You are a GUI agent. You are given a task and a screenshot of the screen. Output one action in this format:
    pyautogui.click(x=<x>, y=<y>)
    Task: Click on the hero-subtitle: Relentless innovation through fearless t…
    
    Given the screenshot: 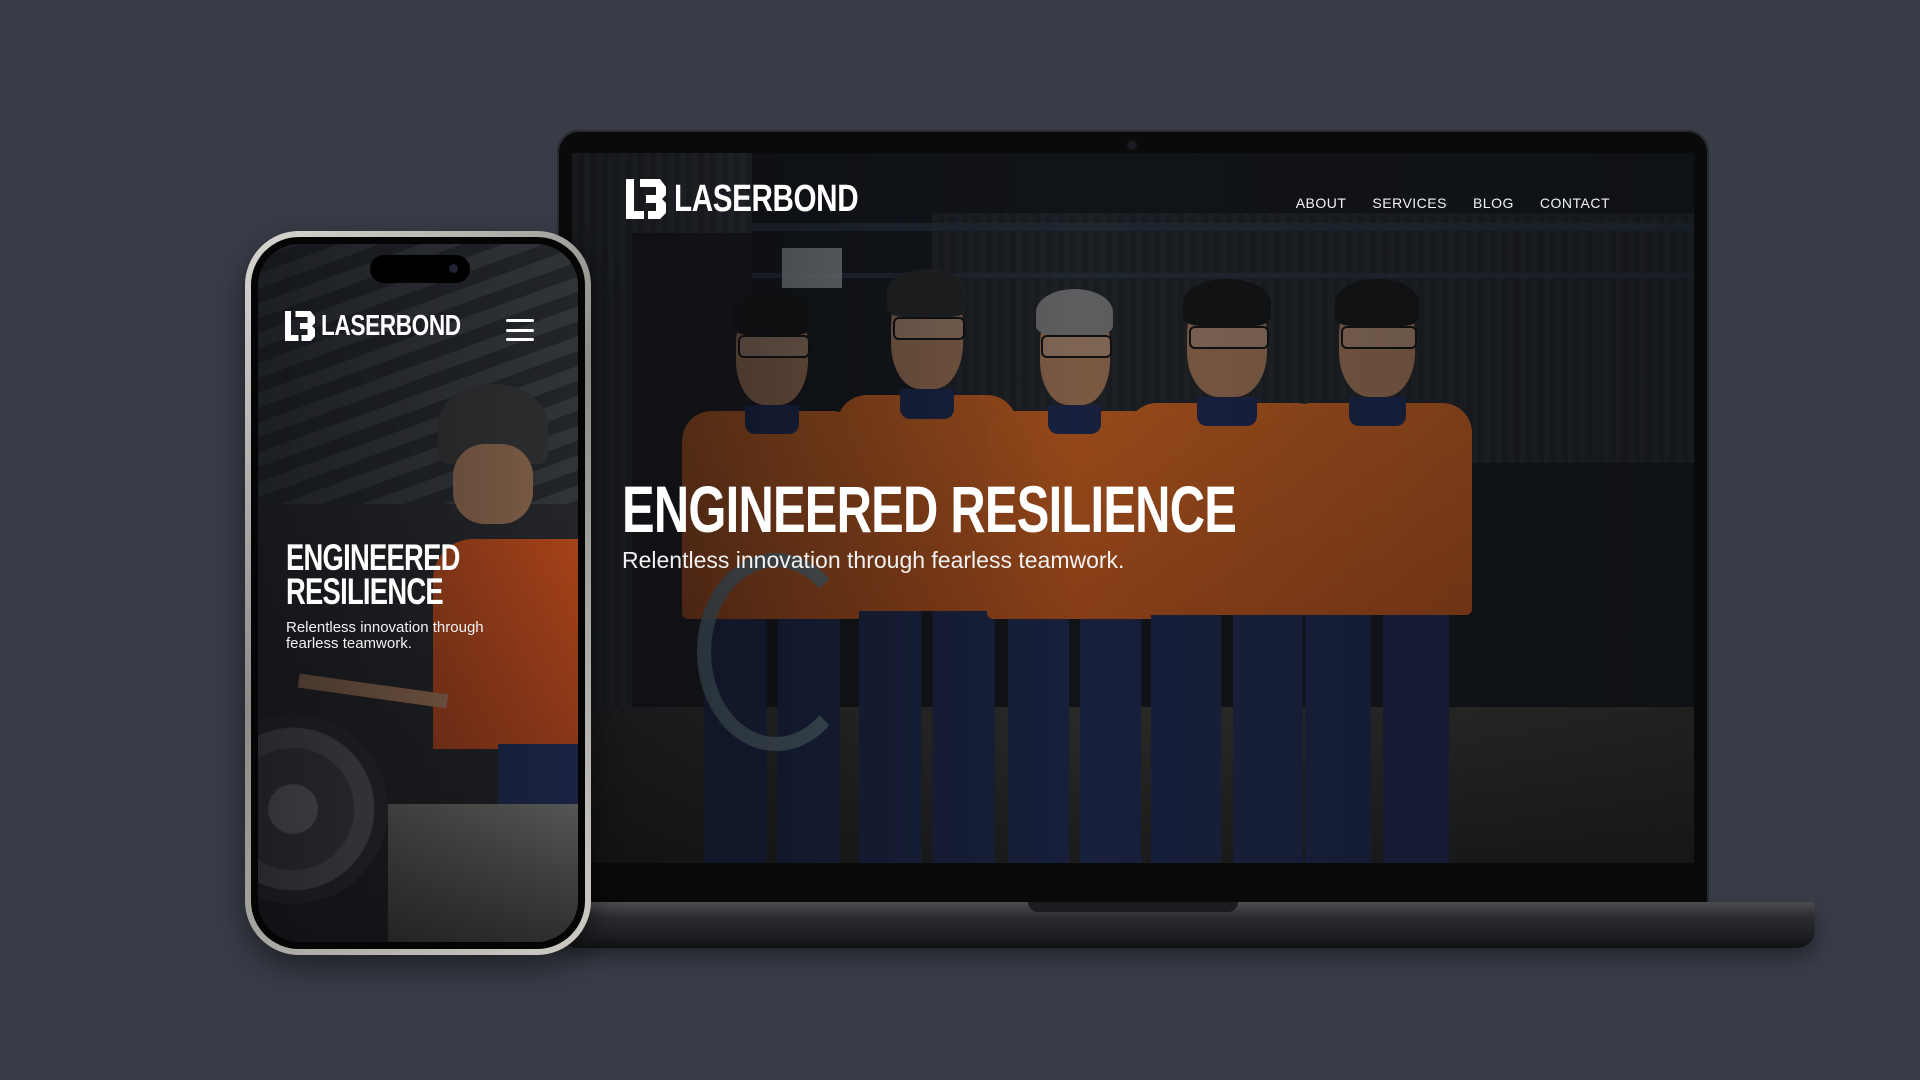 What is the action you would take?
    pyautogui.click(x=873, y=560)
    